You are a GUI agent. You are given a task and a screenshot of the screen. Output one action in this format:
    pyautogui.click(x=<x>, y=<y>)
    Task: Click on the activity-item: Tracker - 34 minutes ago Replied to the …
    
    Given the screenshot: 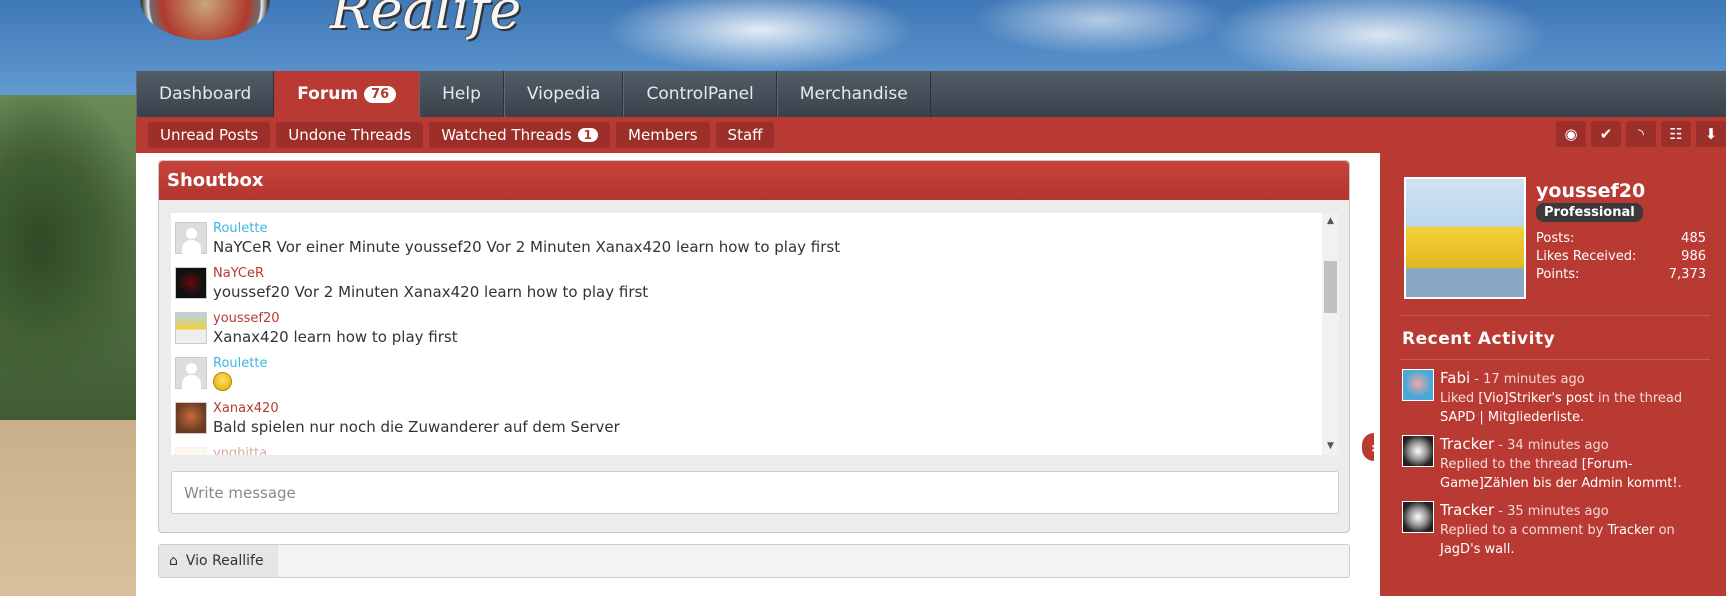 What is the action you would take?
    pyautogui.click(x=1557, y=464)
    